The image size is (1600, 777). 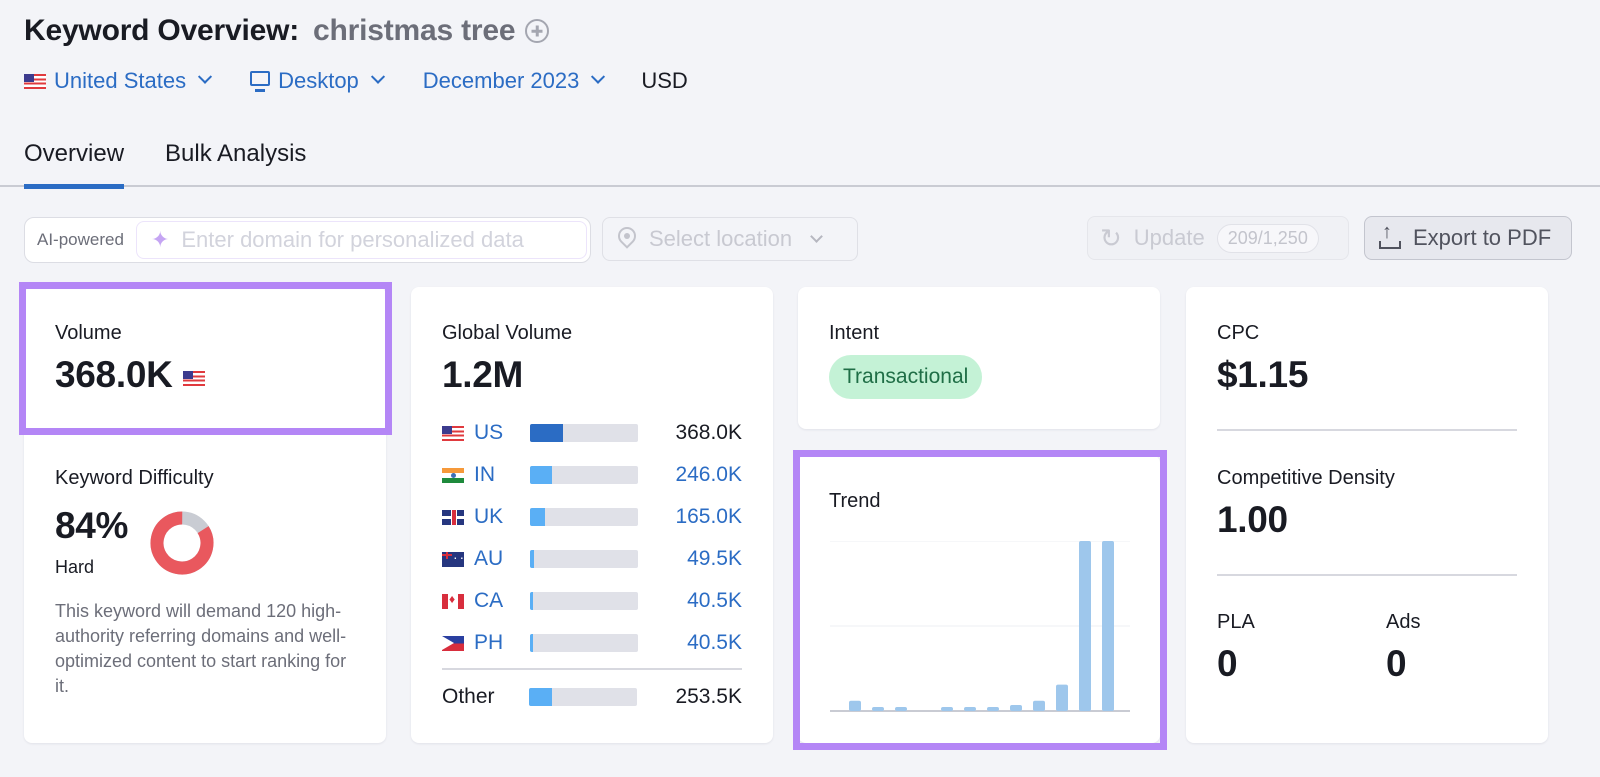 What do you see at coordinates (162, 30) in the screenshot?
I see `page-title-label: Keyword Overview:` at bounding box center [162, 30].